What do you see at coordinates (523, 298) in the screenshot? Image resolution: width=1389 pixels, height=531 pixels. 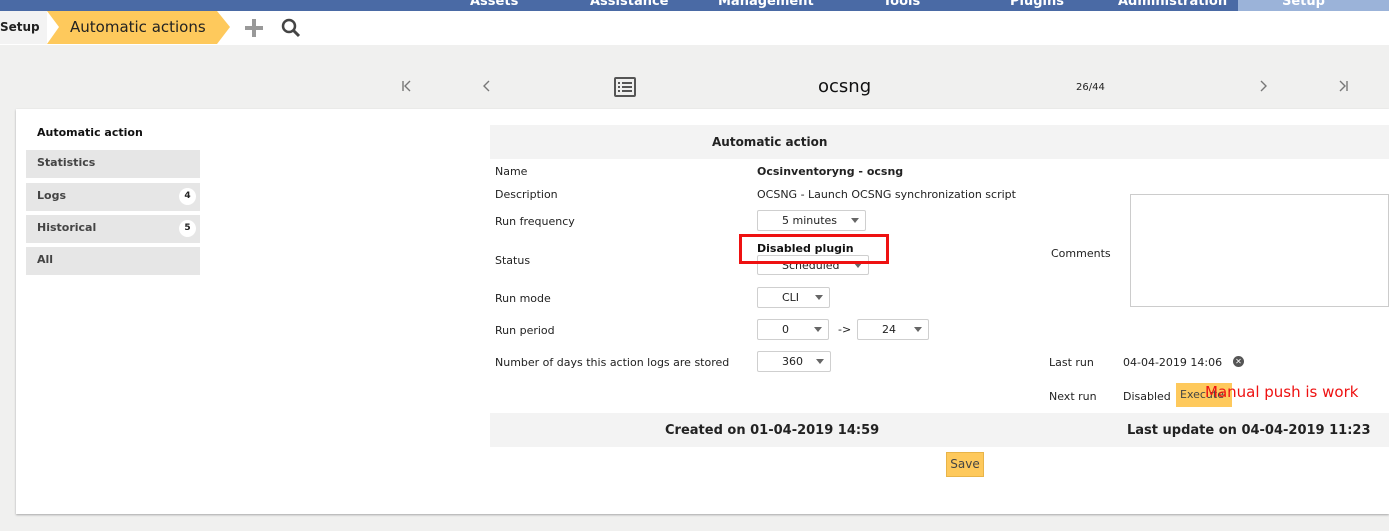 I see `run-mode-label: Run mode` at bounding box center [523, 298].